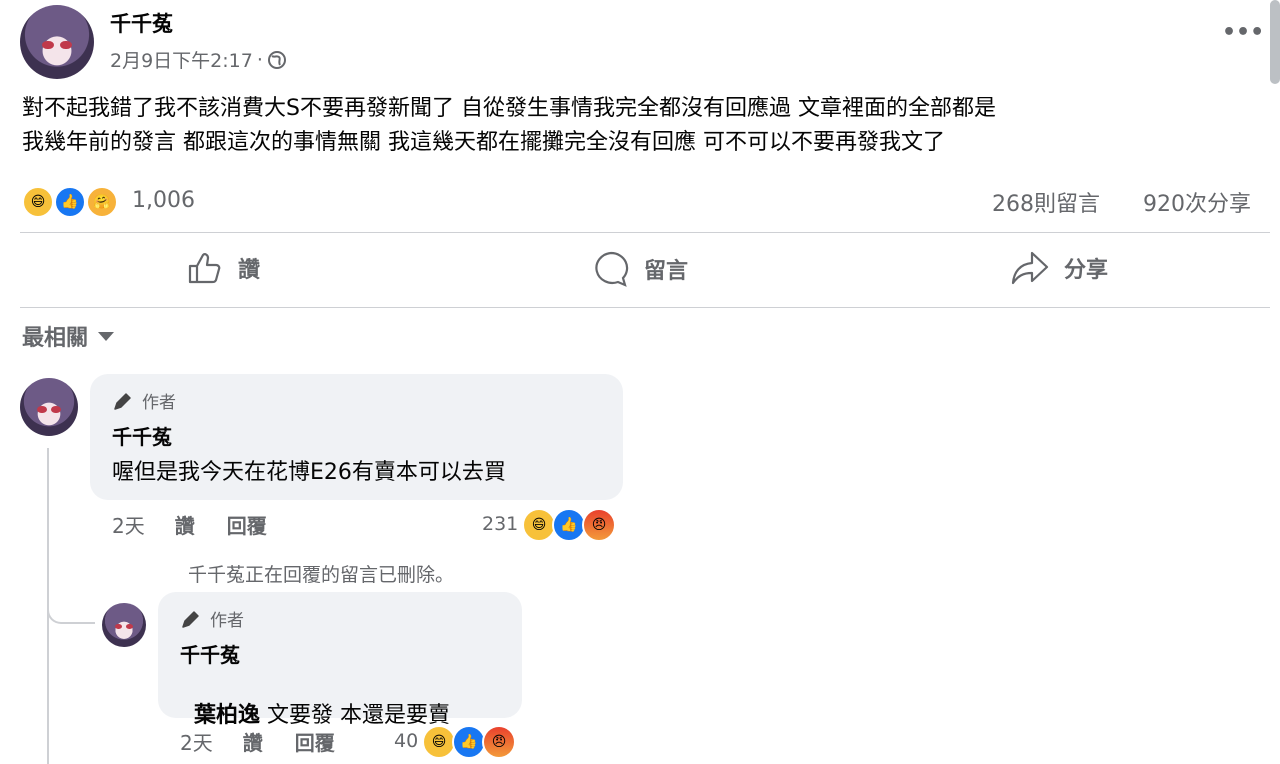 This screenshot has width=1280, height=764. Describe the element at coordinates (253, 741) in the screenshot. I see `reply-like-button: 讚` at that location.